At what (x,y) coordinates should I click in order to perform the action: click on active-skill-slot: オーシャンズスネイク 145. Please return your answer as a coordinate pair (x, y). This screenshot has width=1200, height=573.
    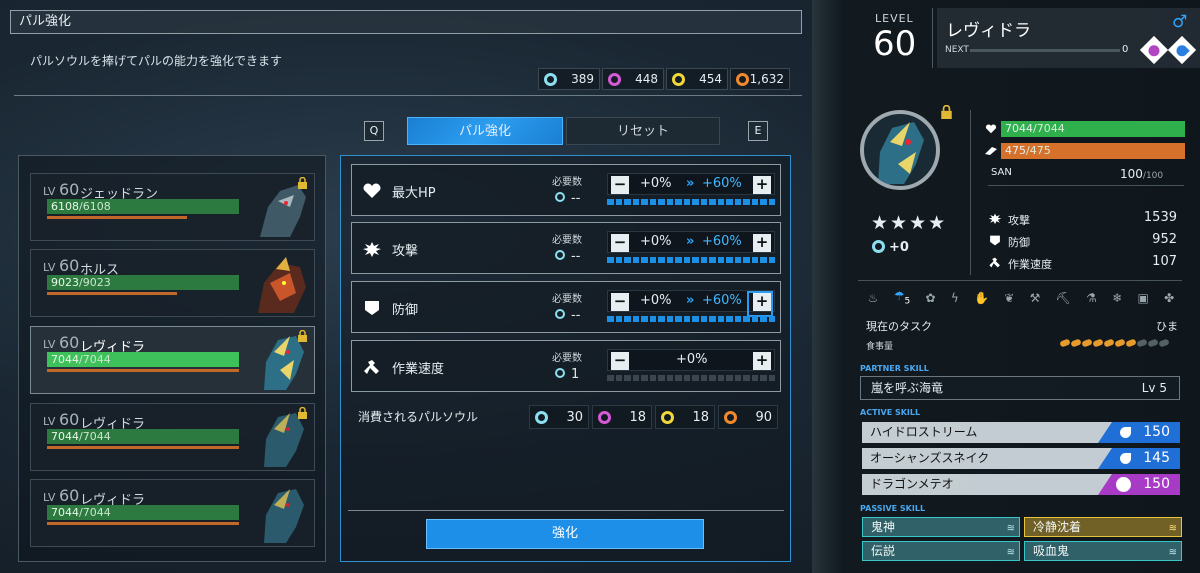
    Looking at the image, I should click on (1021, 458).